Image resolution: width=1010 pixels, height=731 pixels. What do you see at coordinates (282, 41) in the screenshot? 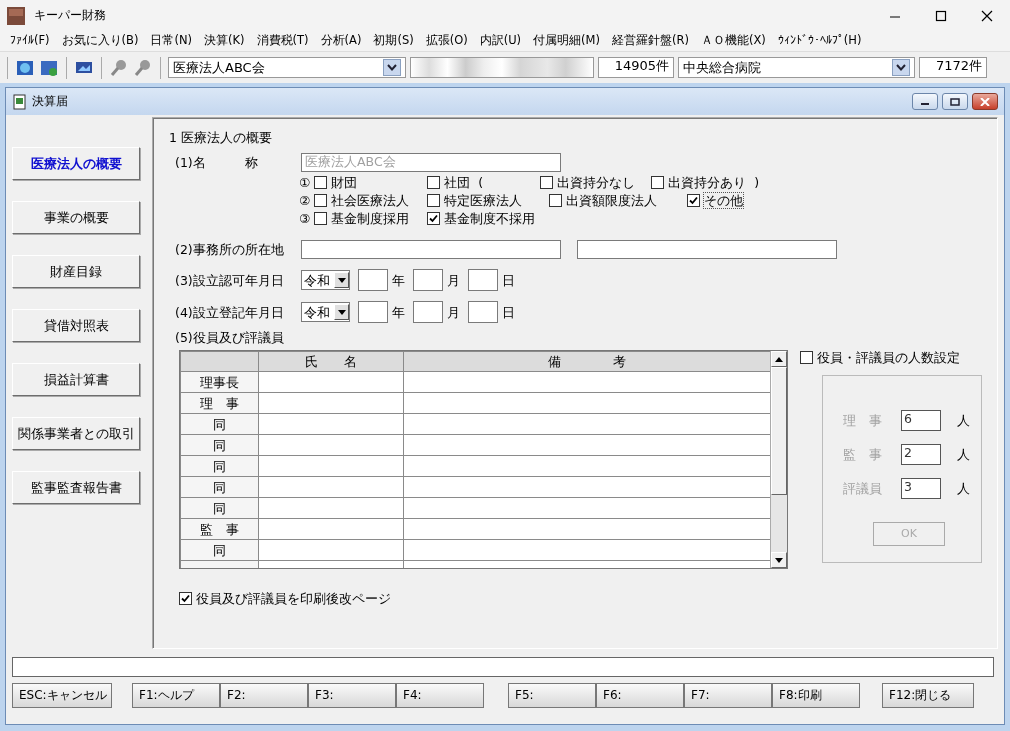
I see `menu-item: 消費税(T)` at bounding box center [282, 41].